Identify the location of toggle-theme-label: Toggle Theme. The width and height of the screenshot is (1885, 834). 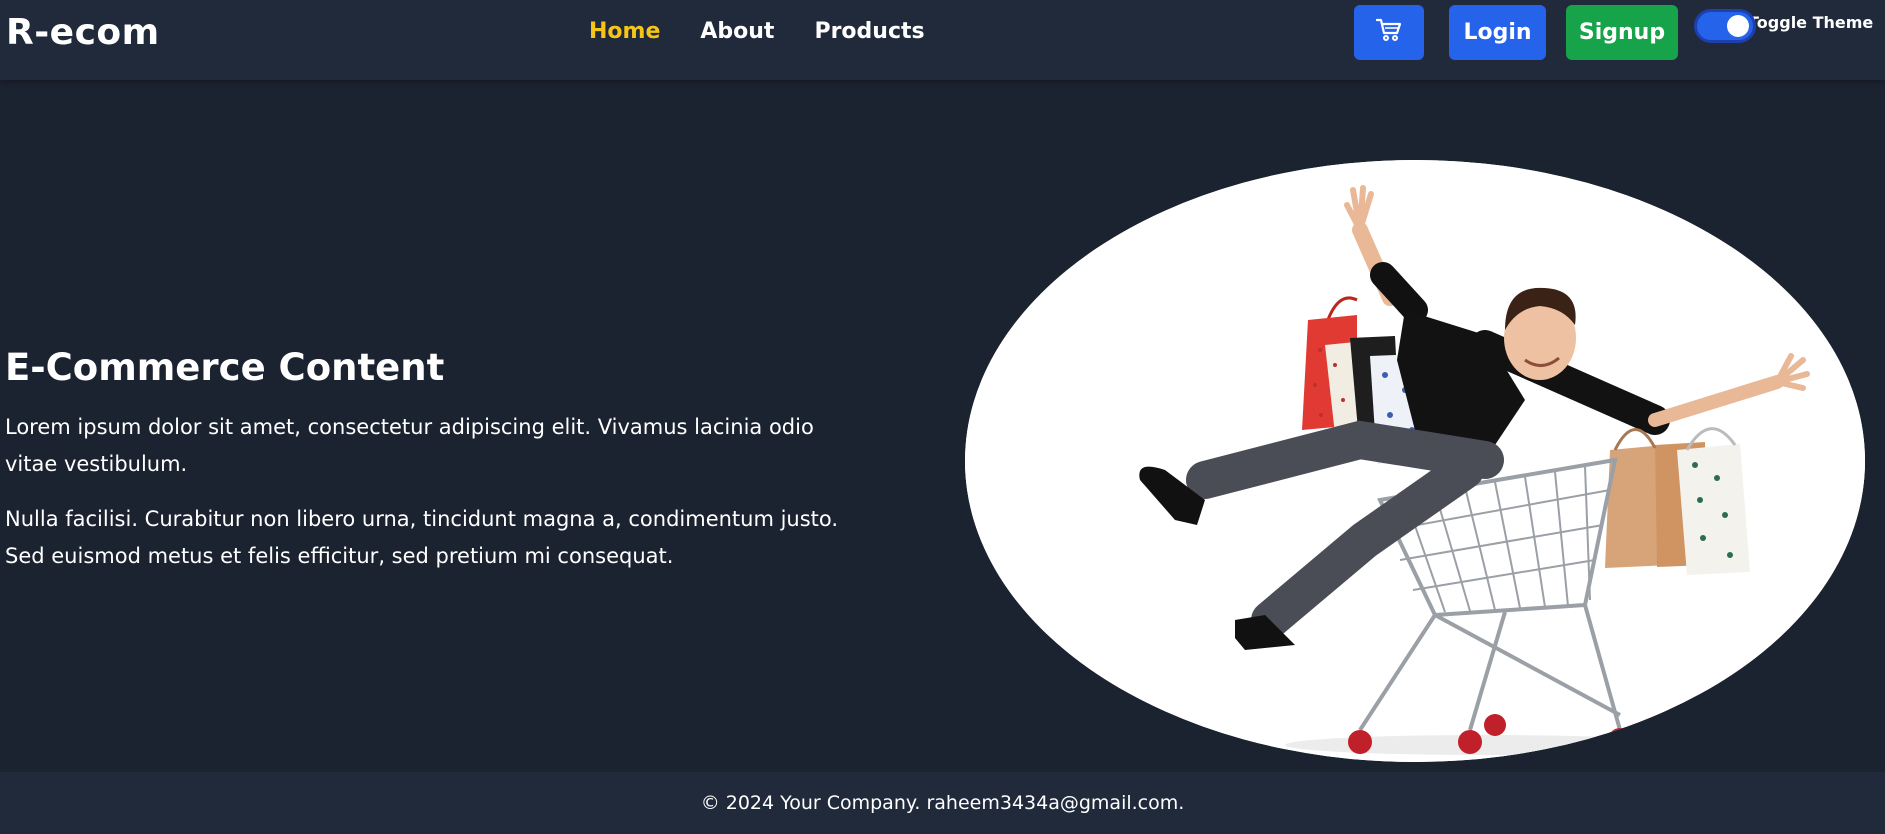
(1811, 22).